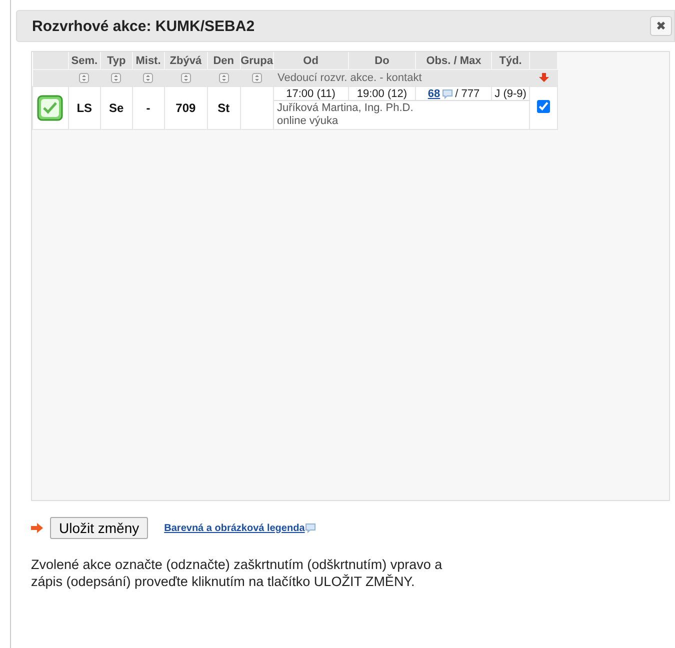  What do you see at coordinates (84, 61) in the screenshot?
I see `column-header: Sem.` at bounding box center [84, 61].